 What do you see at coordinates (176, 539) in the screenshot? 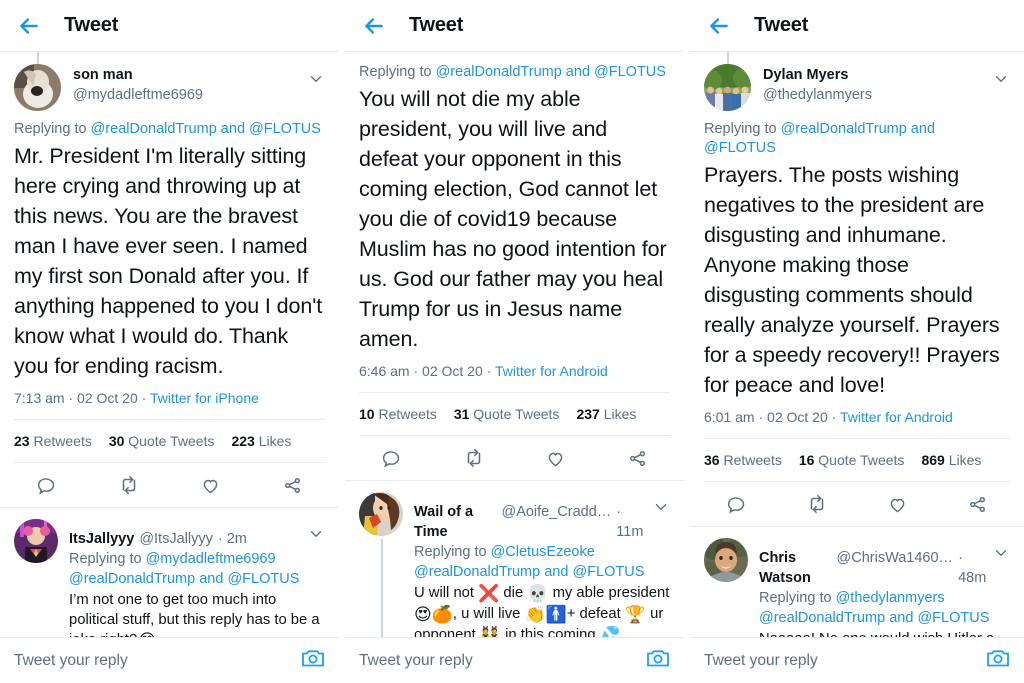
I see `user-handle: @ItsJallyyy` at bounding box center [176, 539].